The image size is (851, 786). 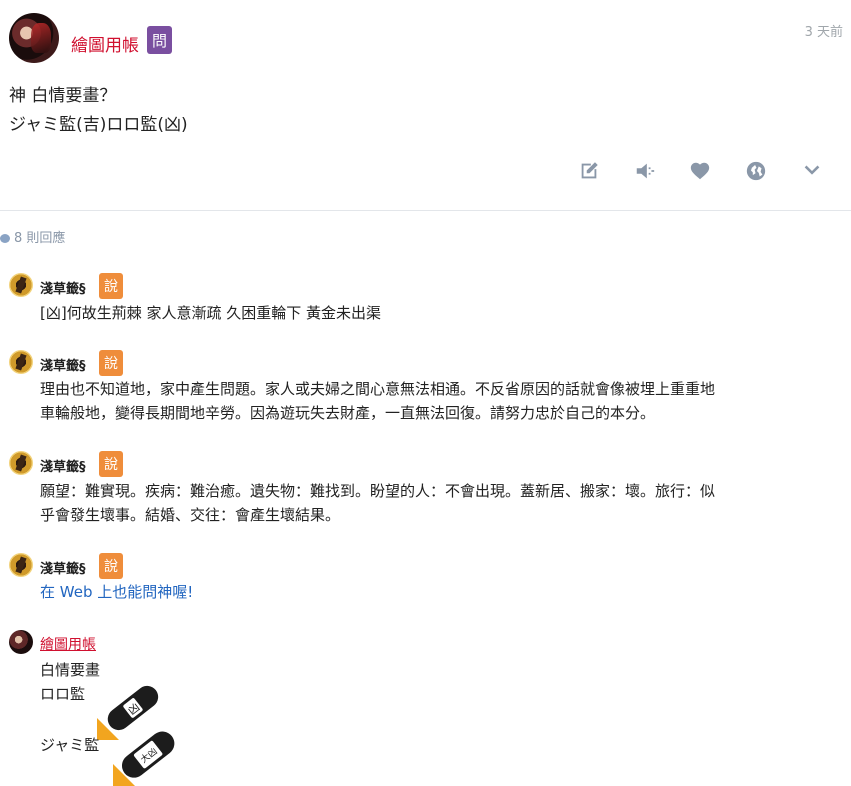 I want to click on reply-count: 8 則回應, so click(x=32, y=236).